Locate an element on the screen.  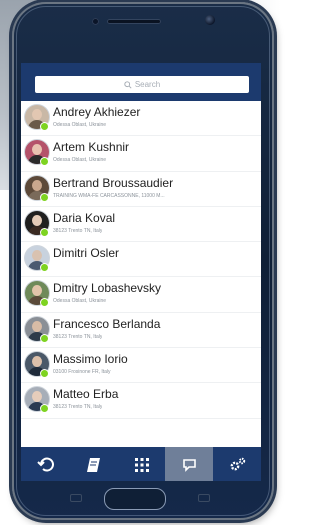
history-icon is located at coordinates (45, 464).